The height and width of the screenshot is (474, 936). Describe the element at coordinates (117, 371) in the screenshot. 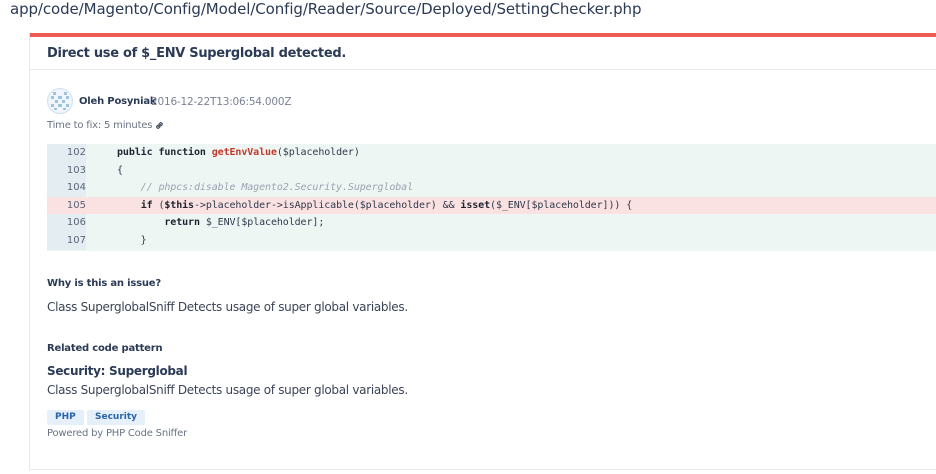

I see `pattern-title: Security: Superglobal` at that location.